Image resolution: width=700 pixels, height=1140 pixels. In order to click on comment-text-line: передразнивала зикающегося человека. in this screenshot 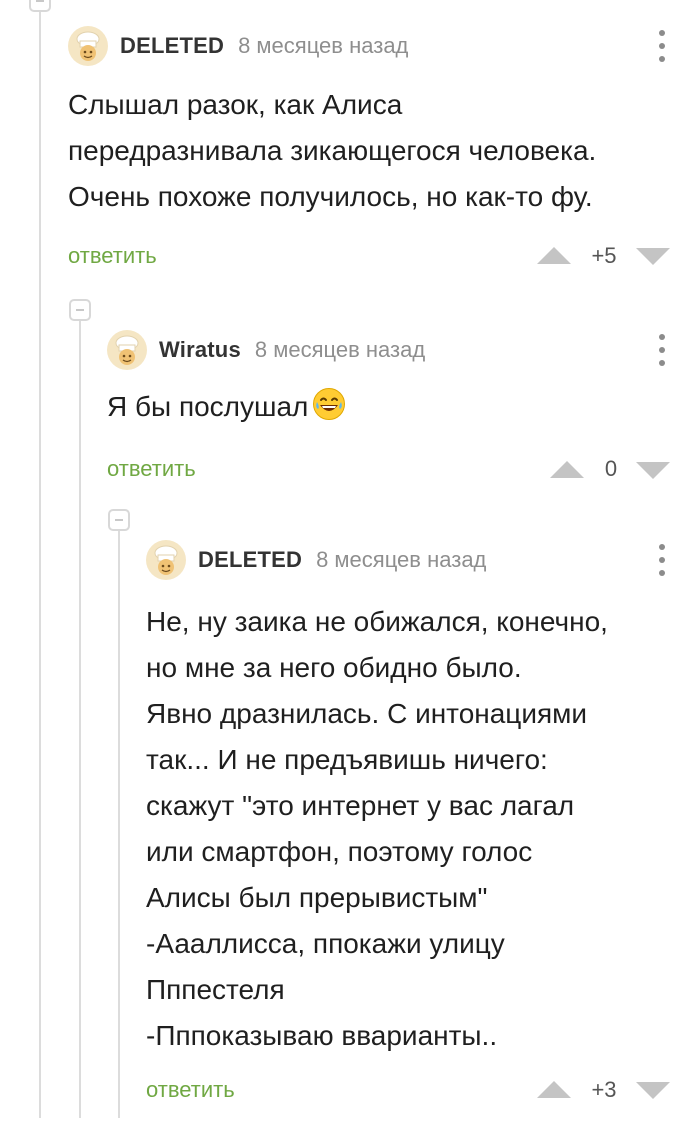, I will do `click(332, 150)`.